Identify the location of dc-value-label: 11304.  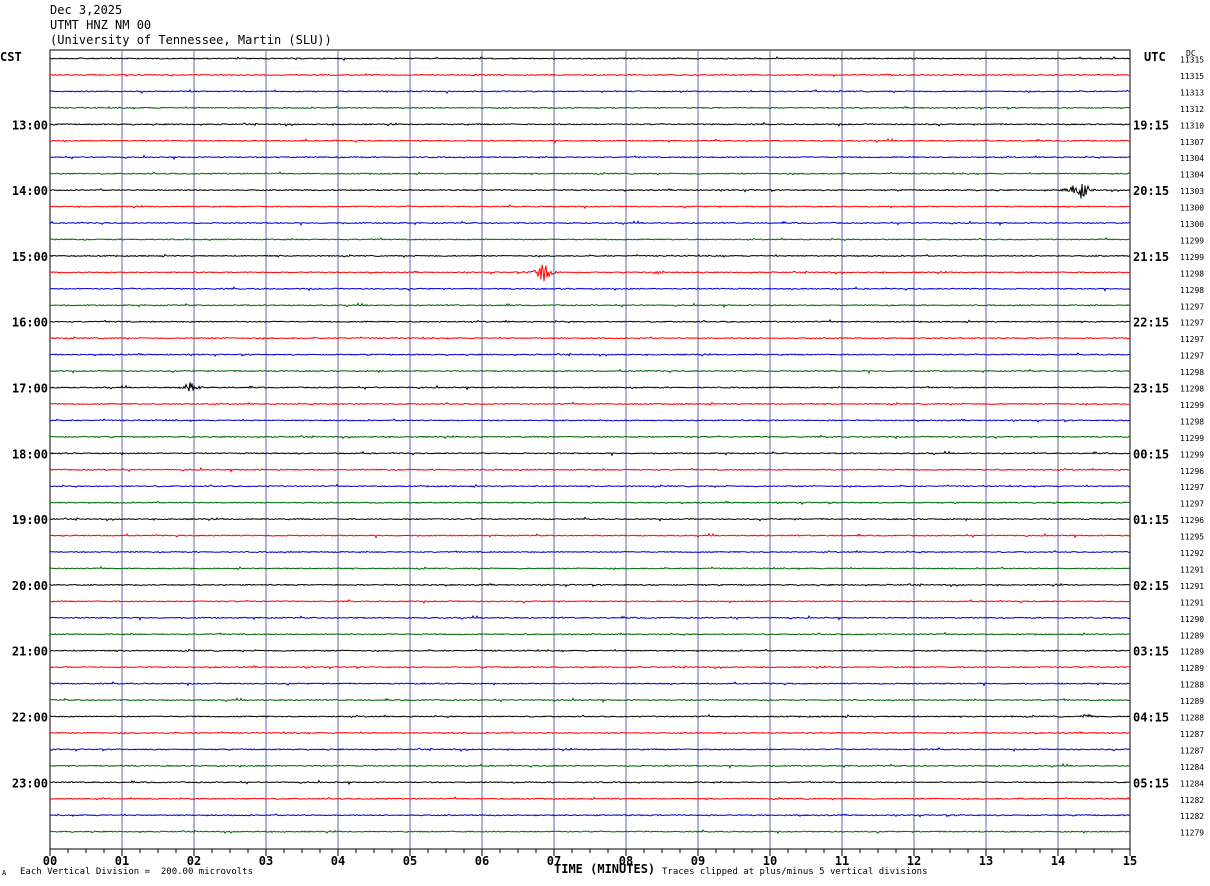
(1192, 175).